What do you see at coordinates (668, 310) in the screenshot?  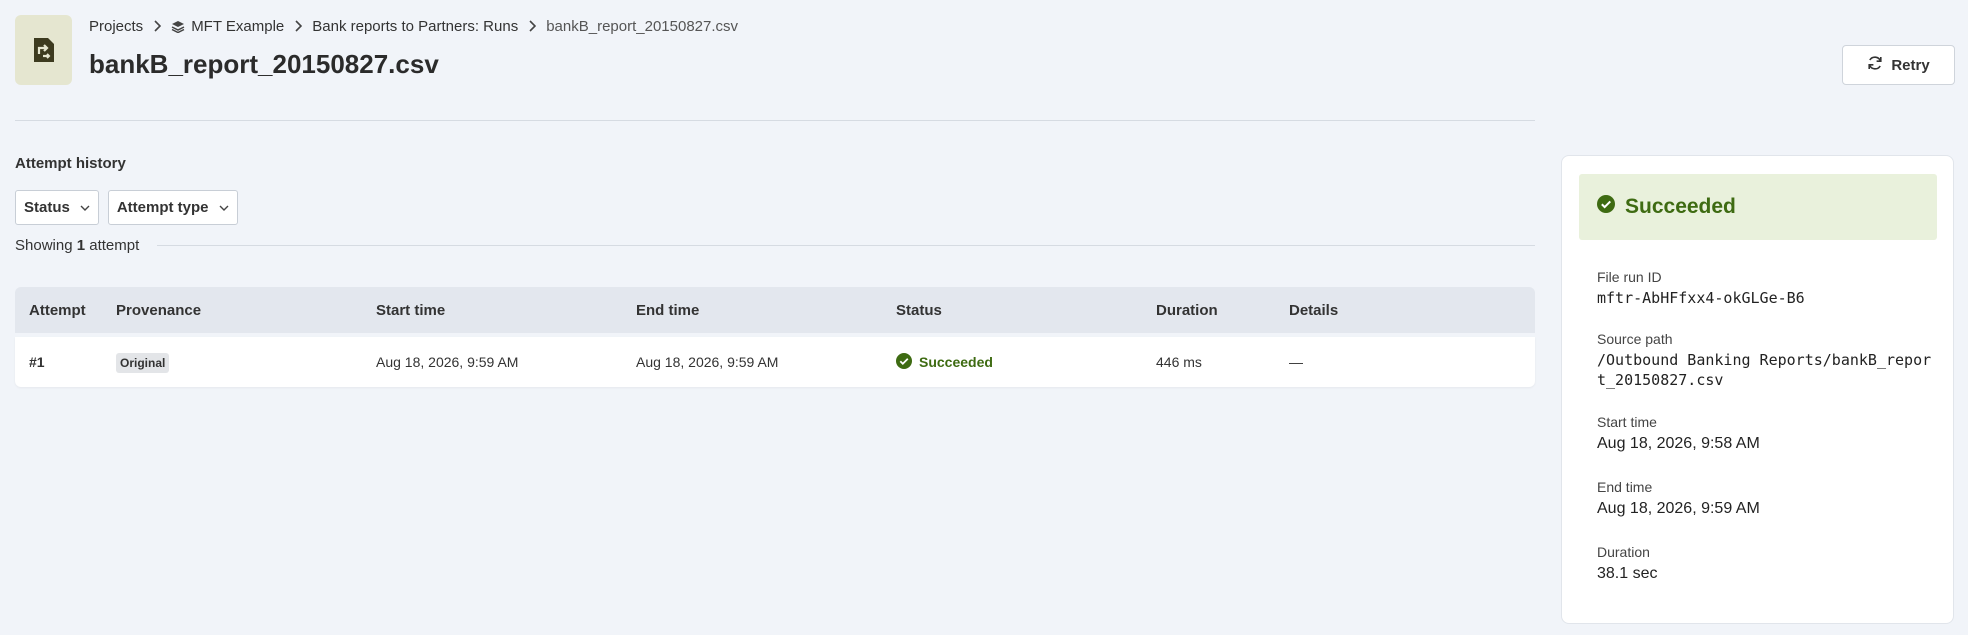 I see `column-header-end-time: End time` at bounding box center [668, 310].